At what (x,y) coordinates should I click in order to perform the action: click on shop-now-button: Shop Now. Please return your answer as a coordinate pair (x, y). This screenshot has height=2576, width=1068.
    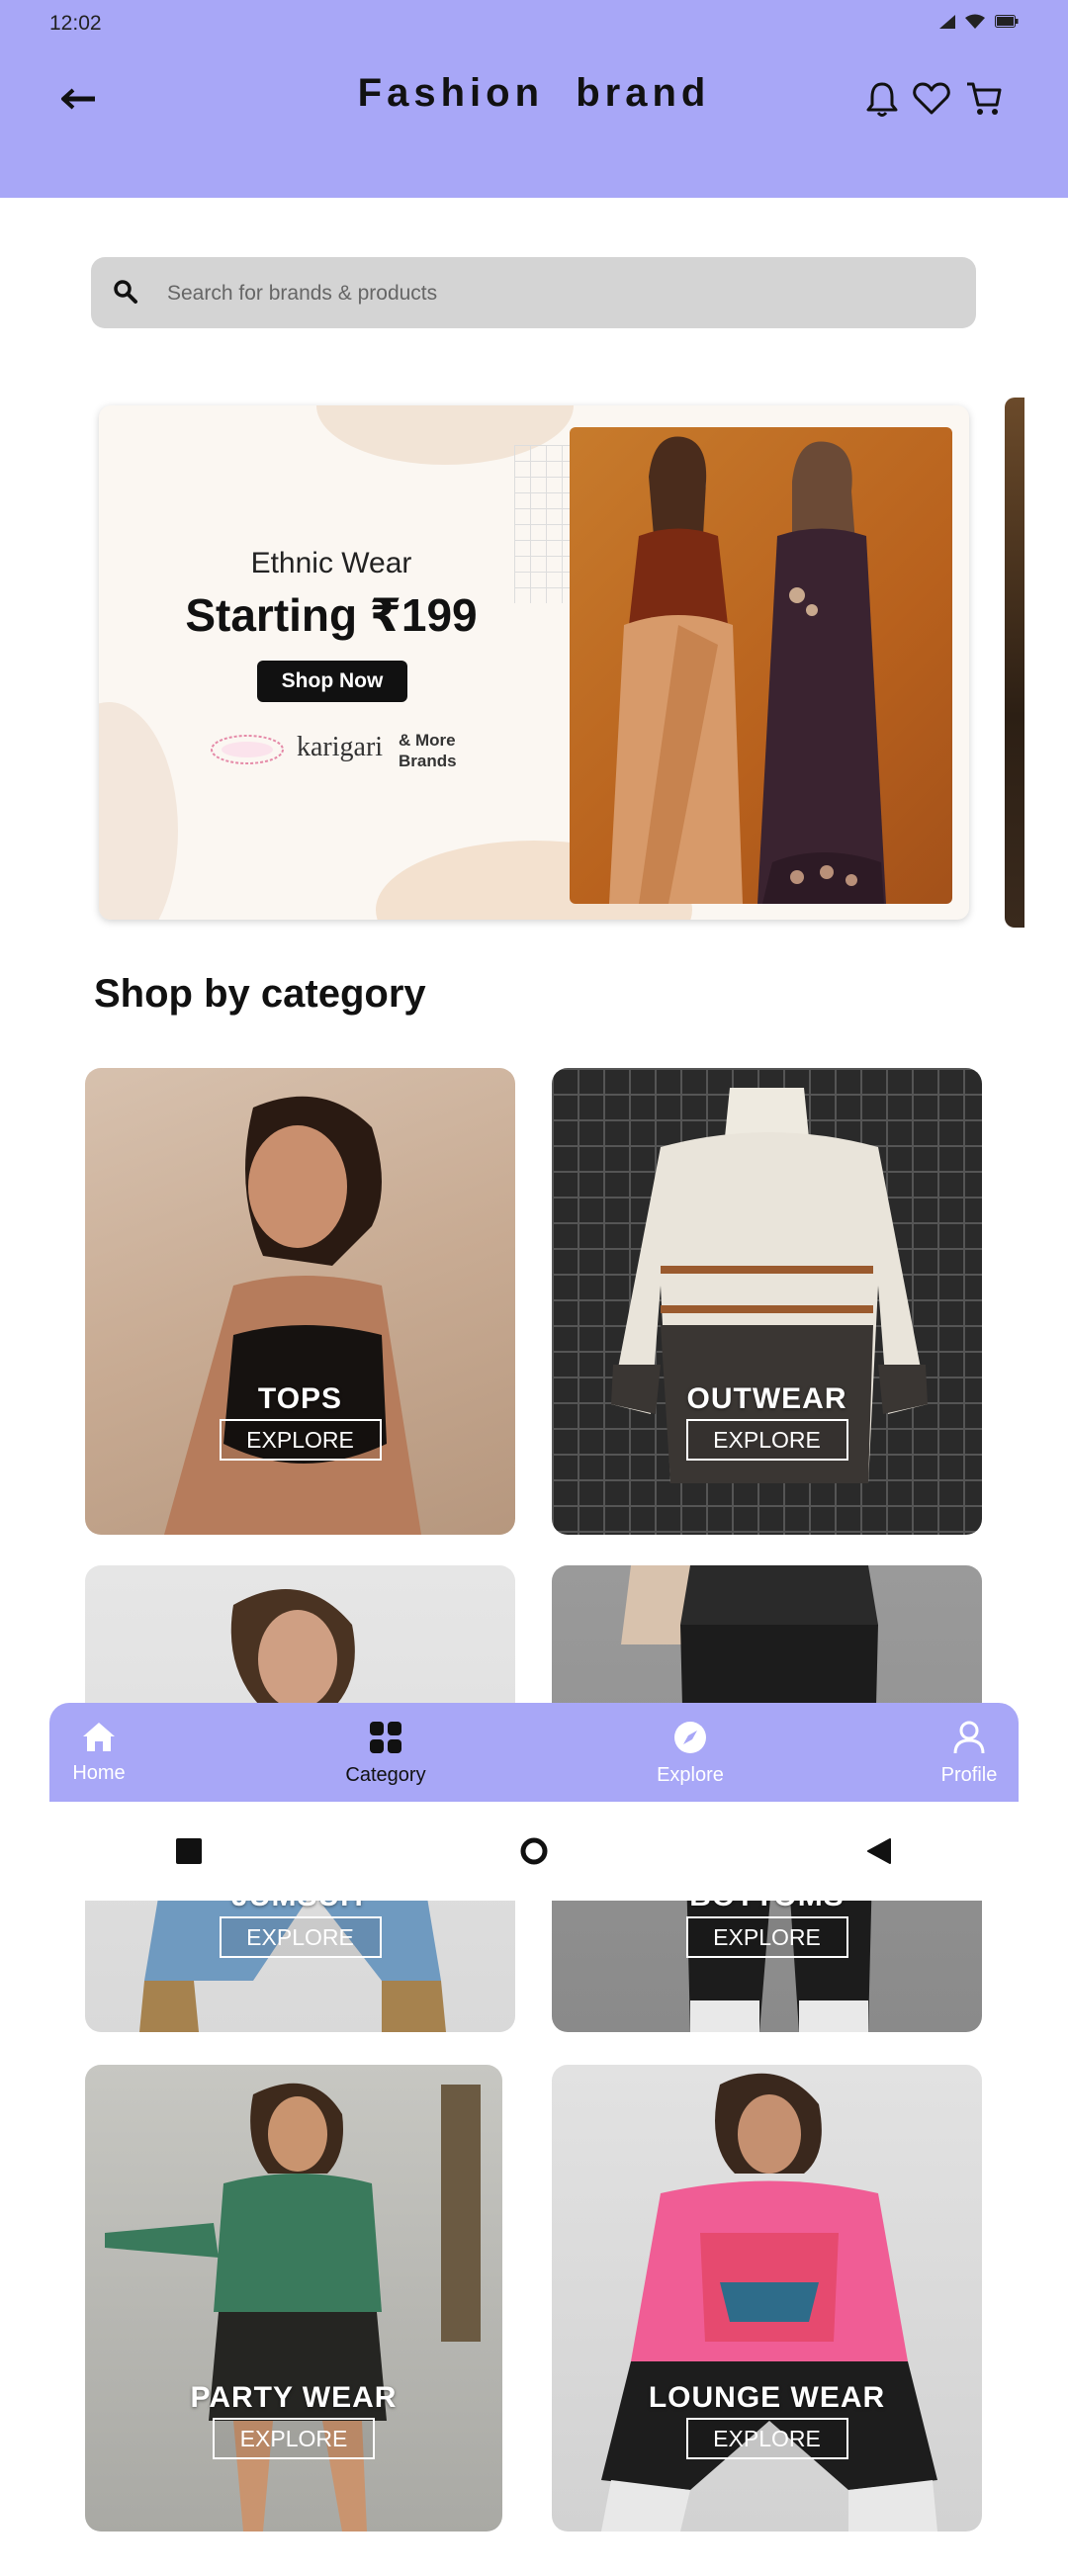
    Looking at the image, I should click on (332, 681).